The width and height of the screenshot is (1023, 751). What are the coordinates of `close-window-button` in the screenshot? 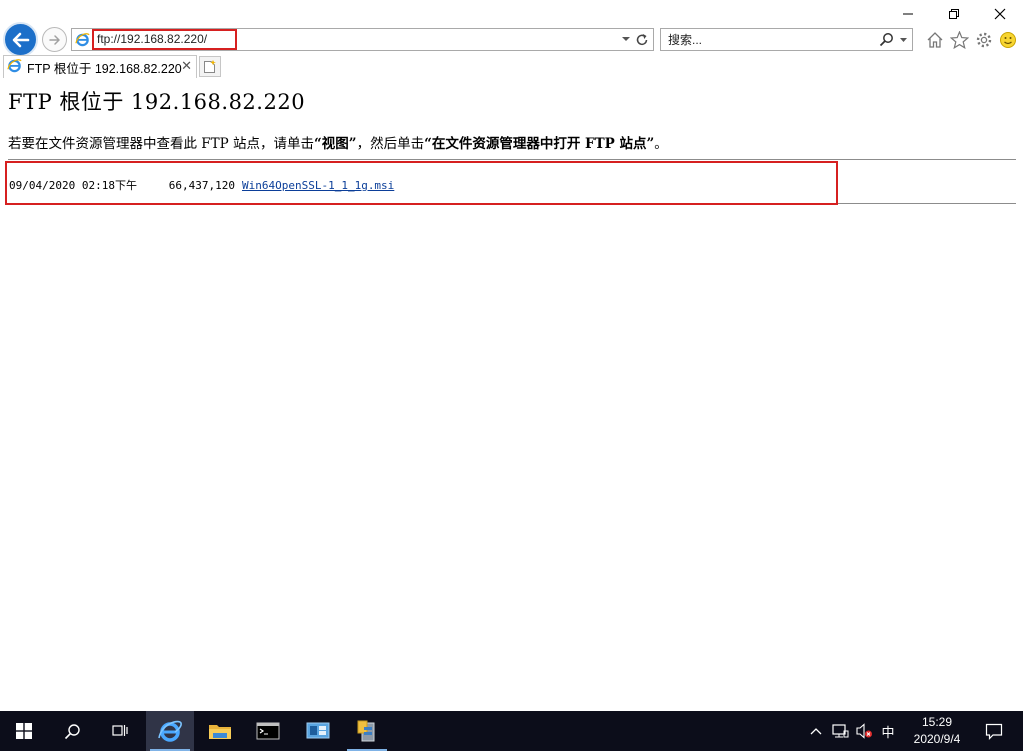 It's located at (1000, 14).